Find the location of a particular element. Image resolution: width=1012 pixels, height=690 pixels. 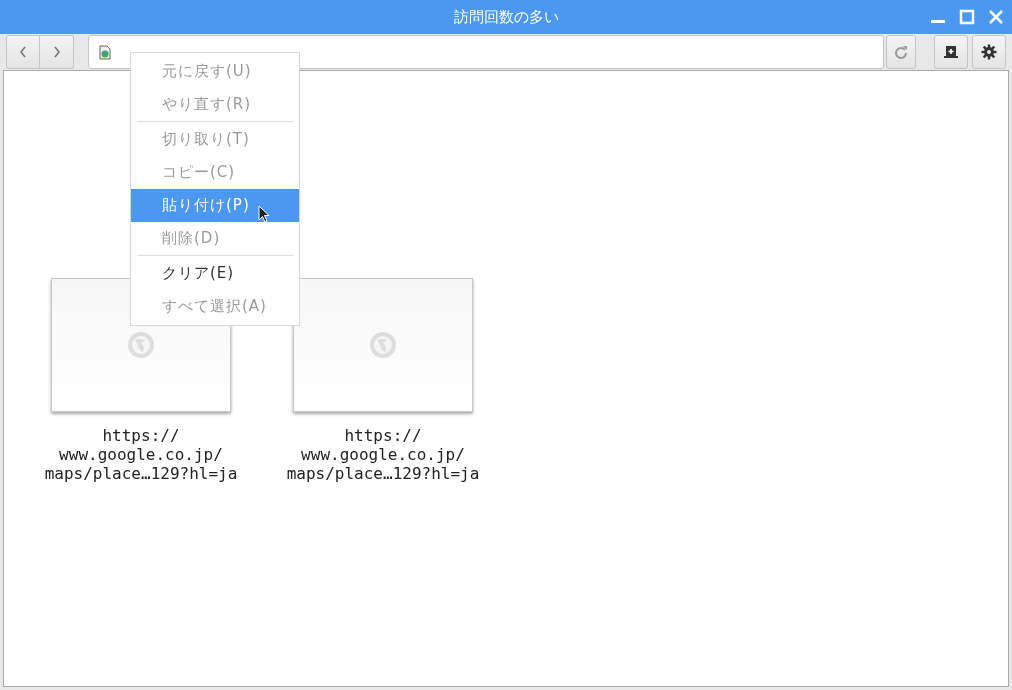

gear-icon is located at coordinates (989, 52).